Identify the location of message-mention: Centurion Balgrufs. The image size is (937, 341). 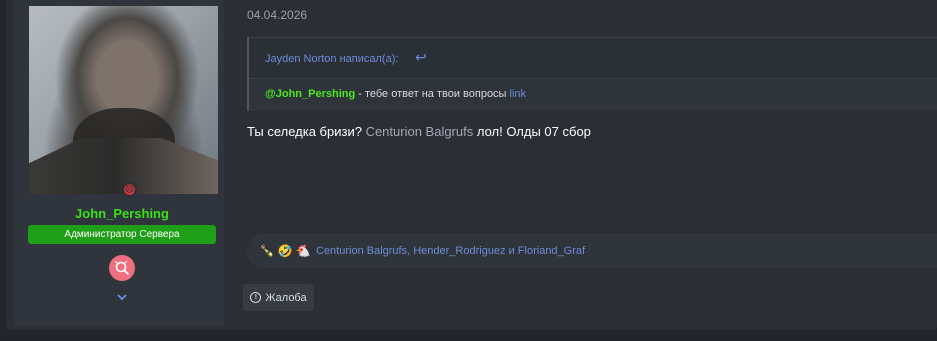
(420, 131).